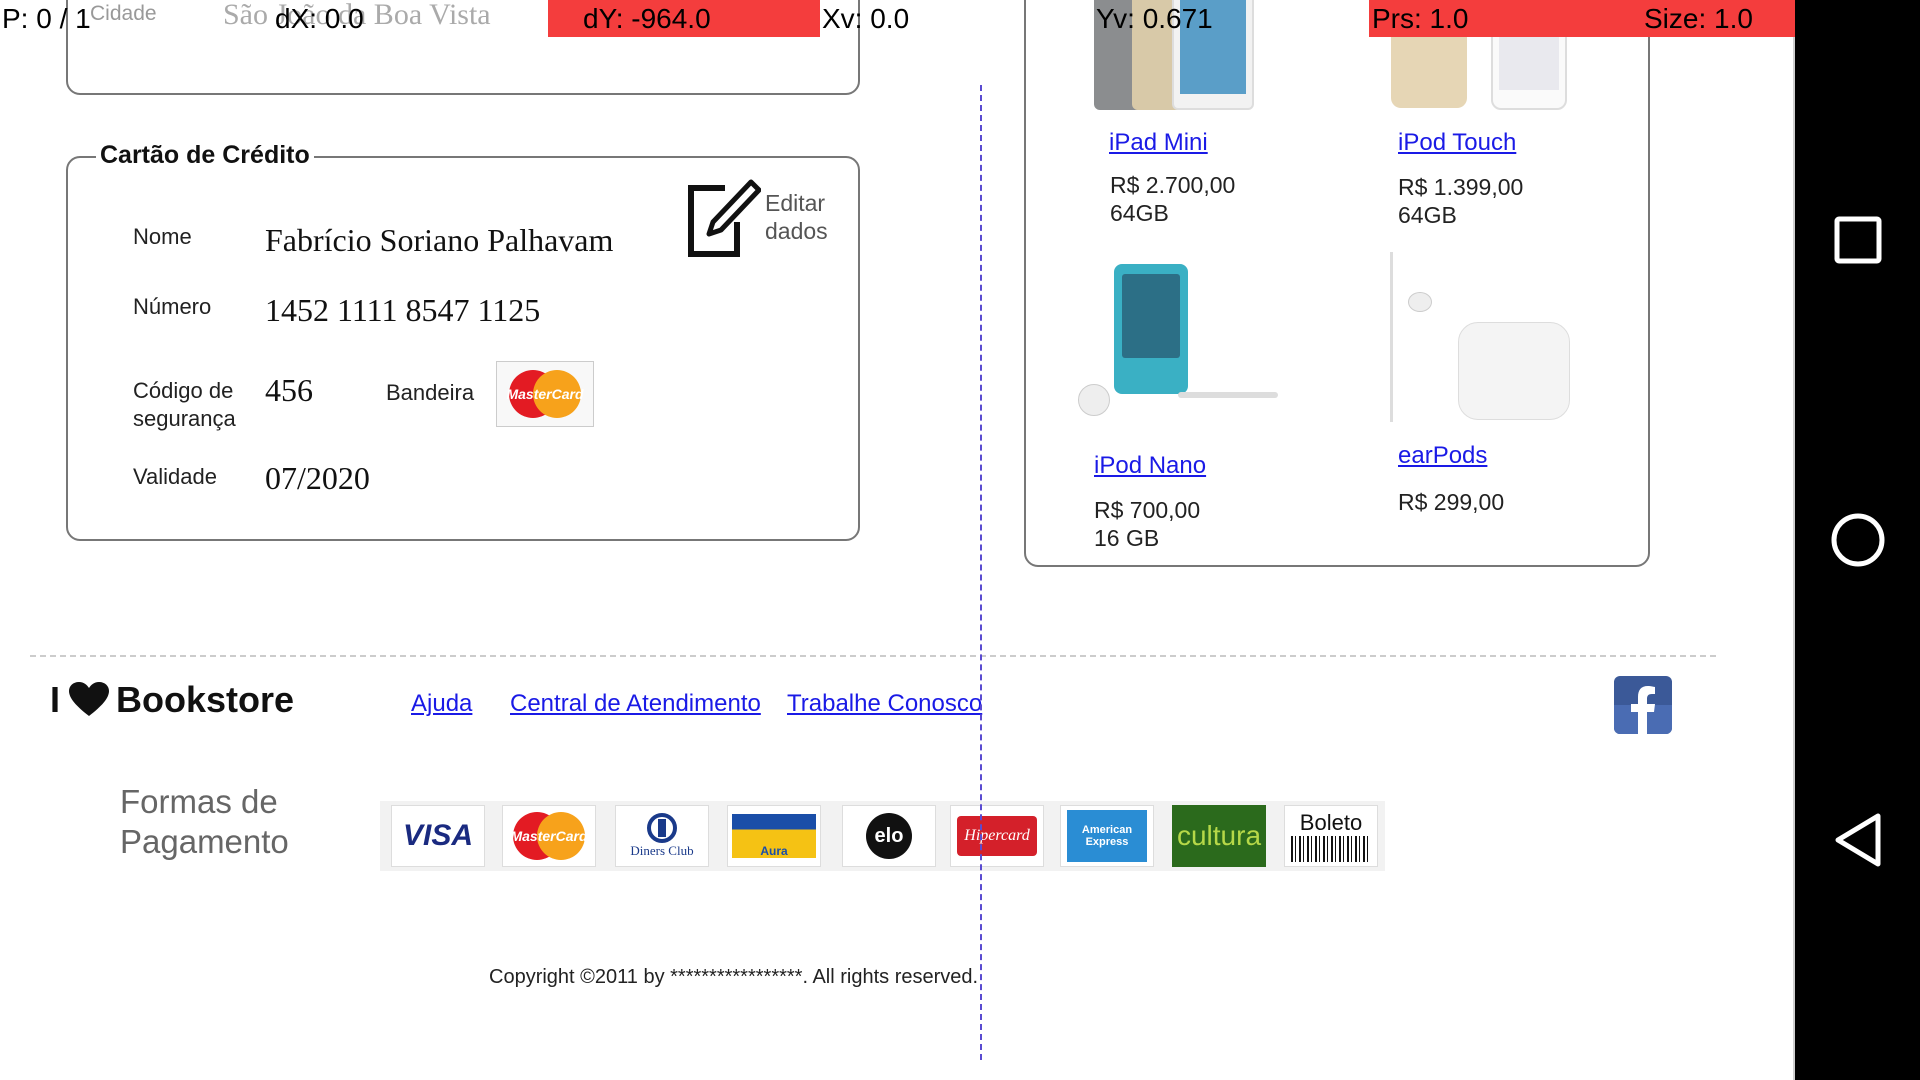  Describe the element at coordinates (172, 306) in the screenshot. I see `number-label: Número` at that location.